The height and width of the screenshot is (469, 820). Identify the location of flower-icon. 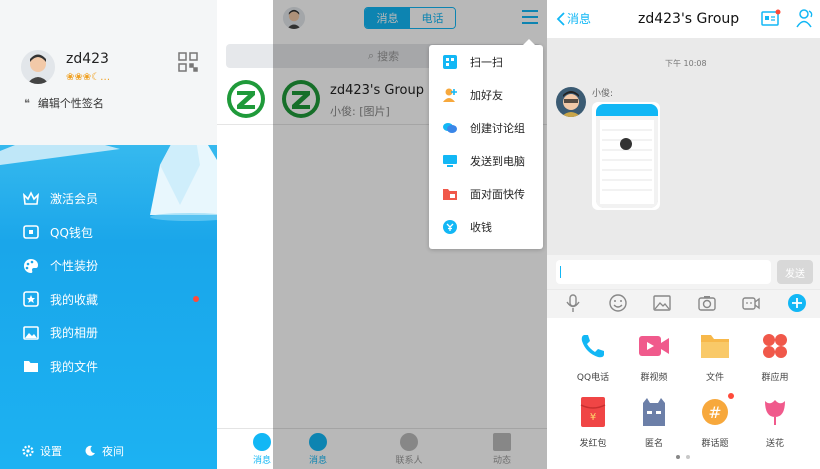
(775, 412).